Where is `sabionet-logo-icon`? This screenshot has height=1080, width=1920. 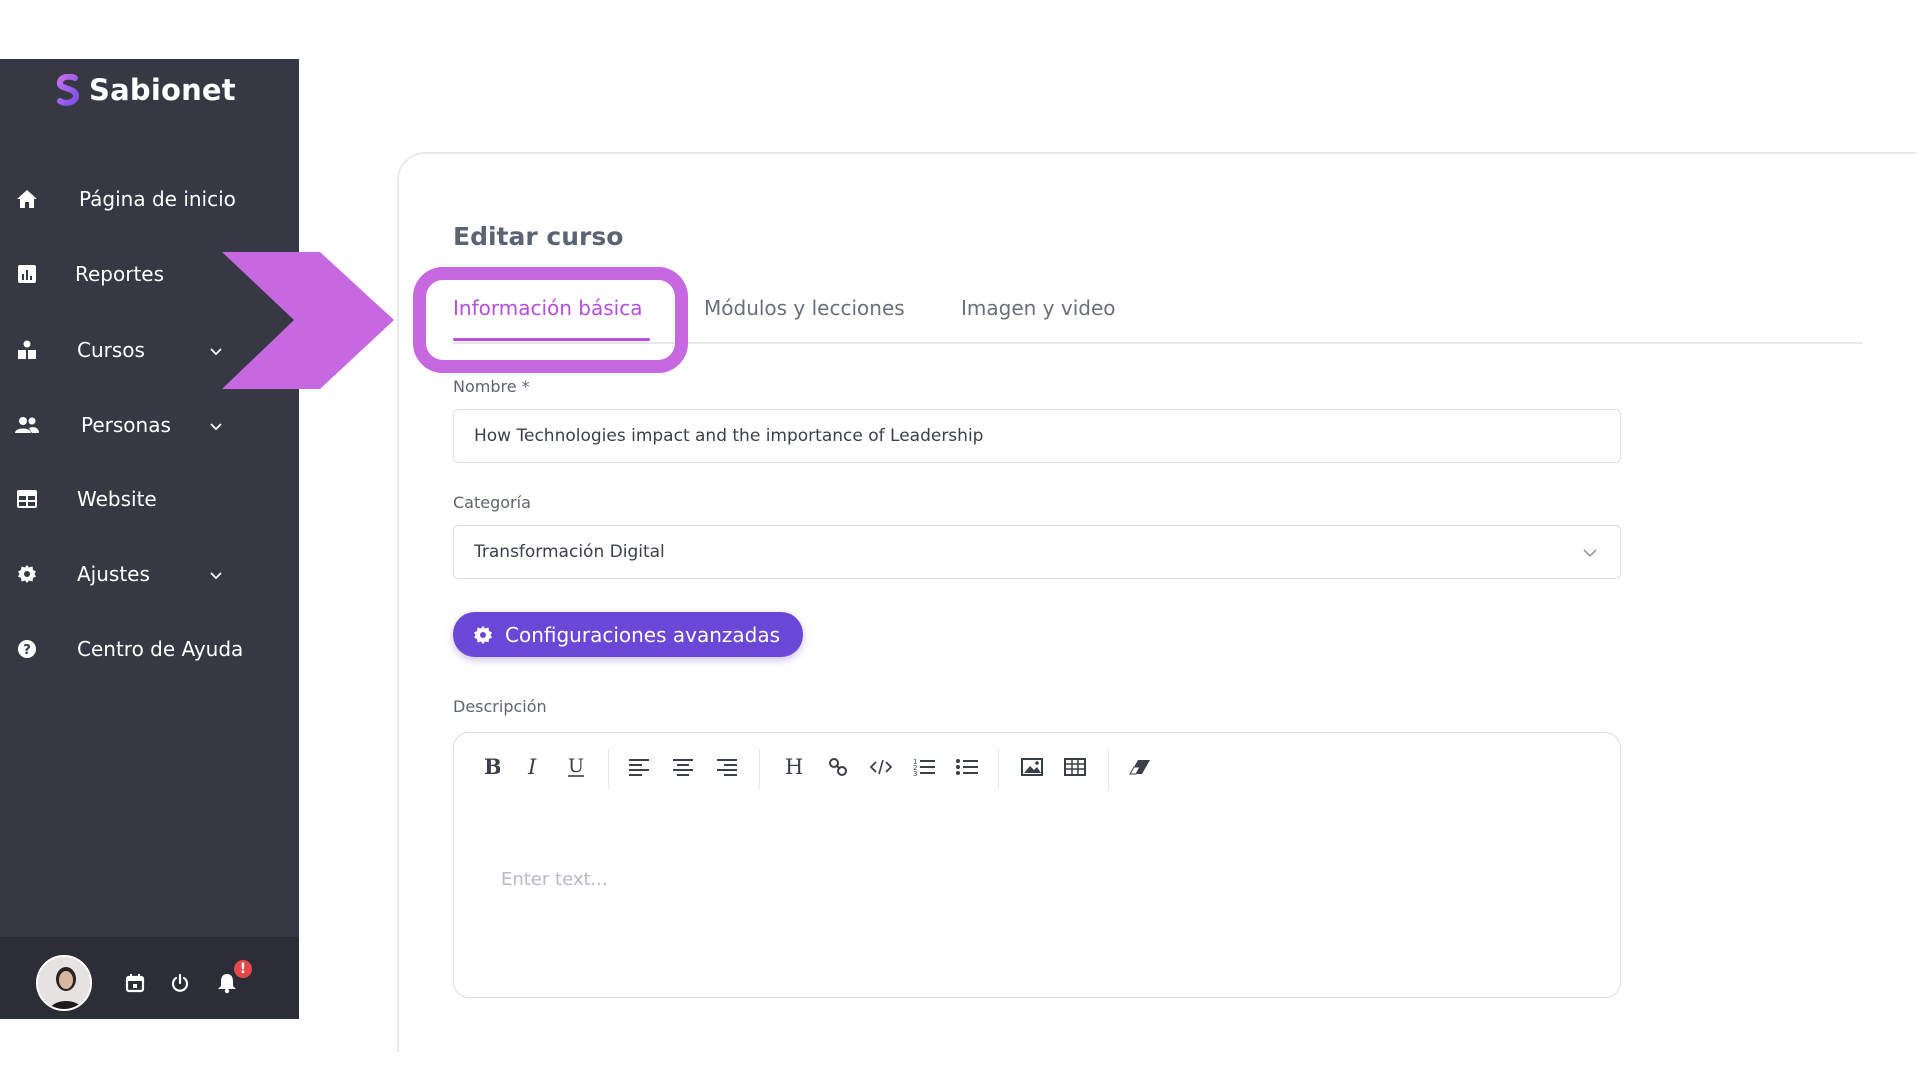
sabionet-logo-icon is located at coordinates (68, 90).